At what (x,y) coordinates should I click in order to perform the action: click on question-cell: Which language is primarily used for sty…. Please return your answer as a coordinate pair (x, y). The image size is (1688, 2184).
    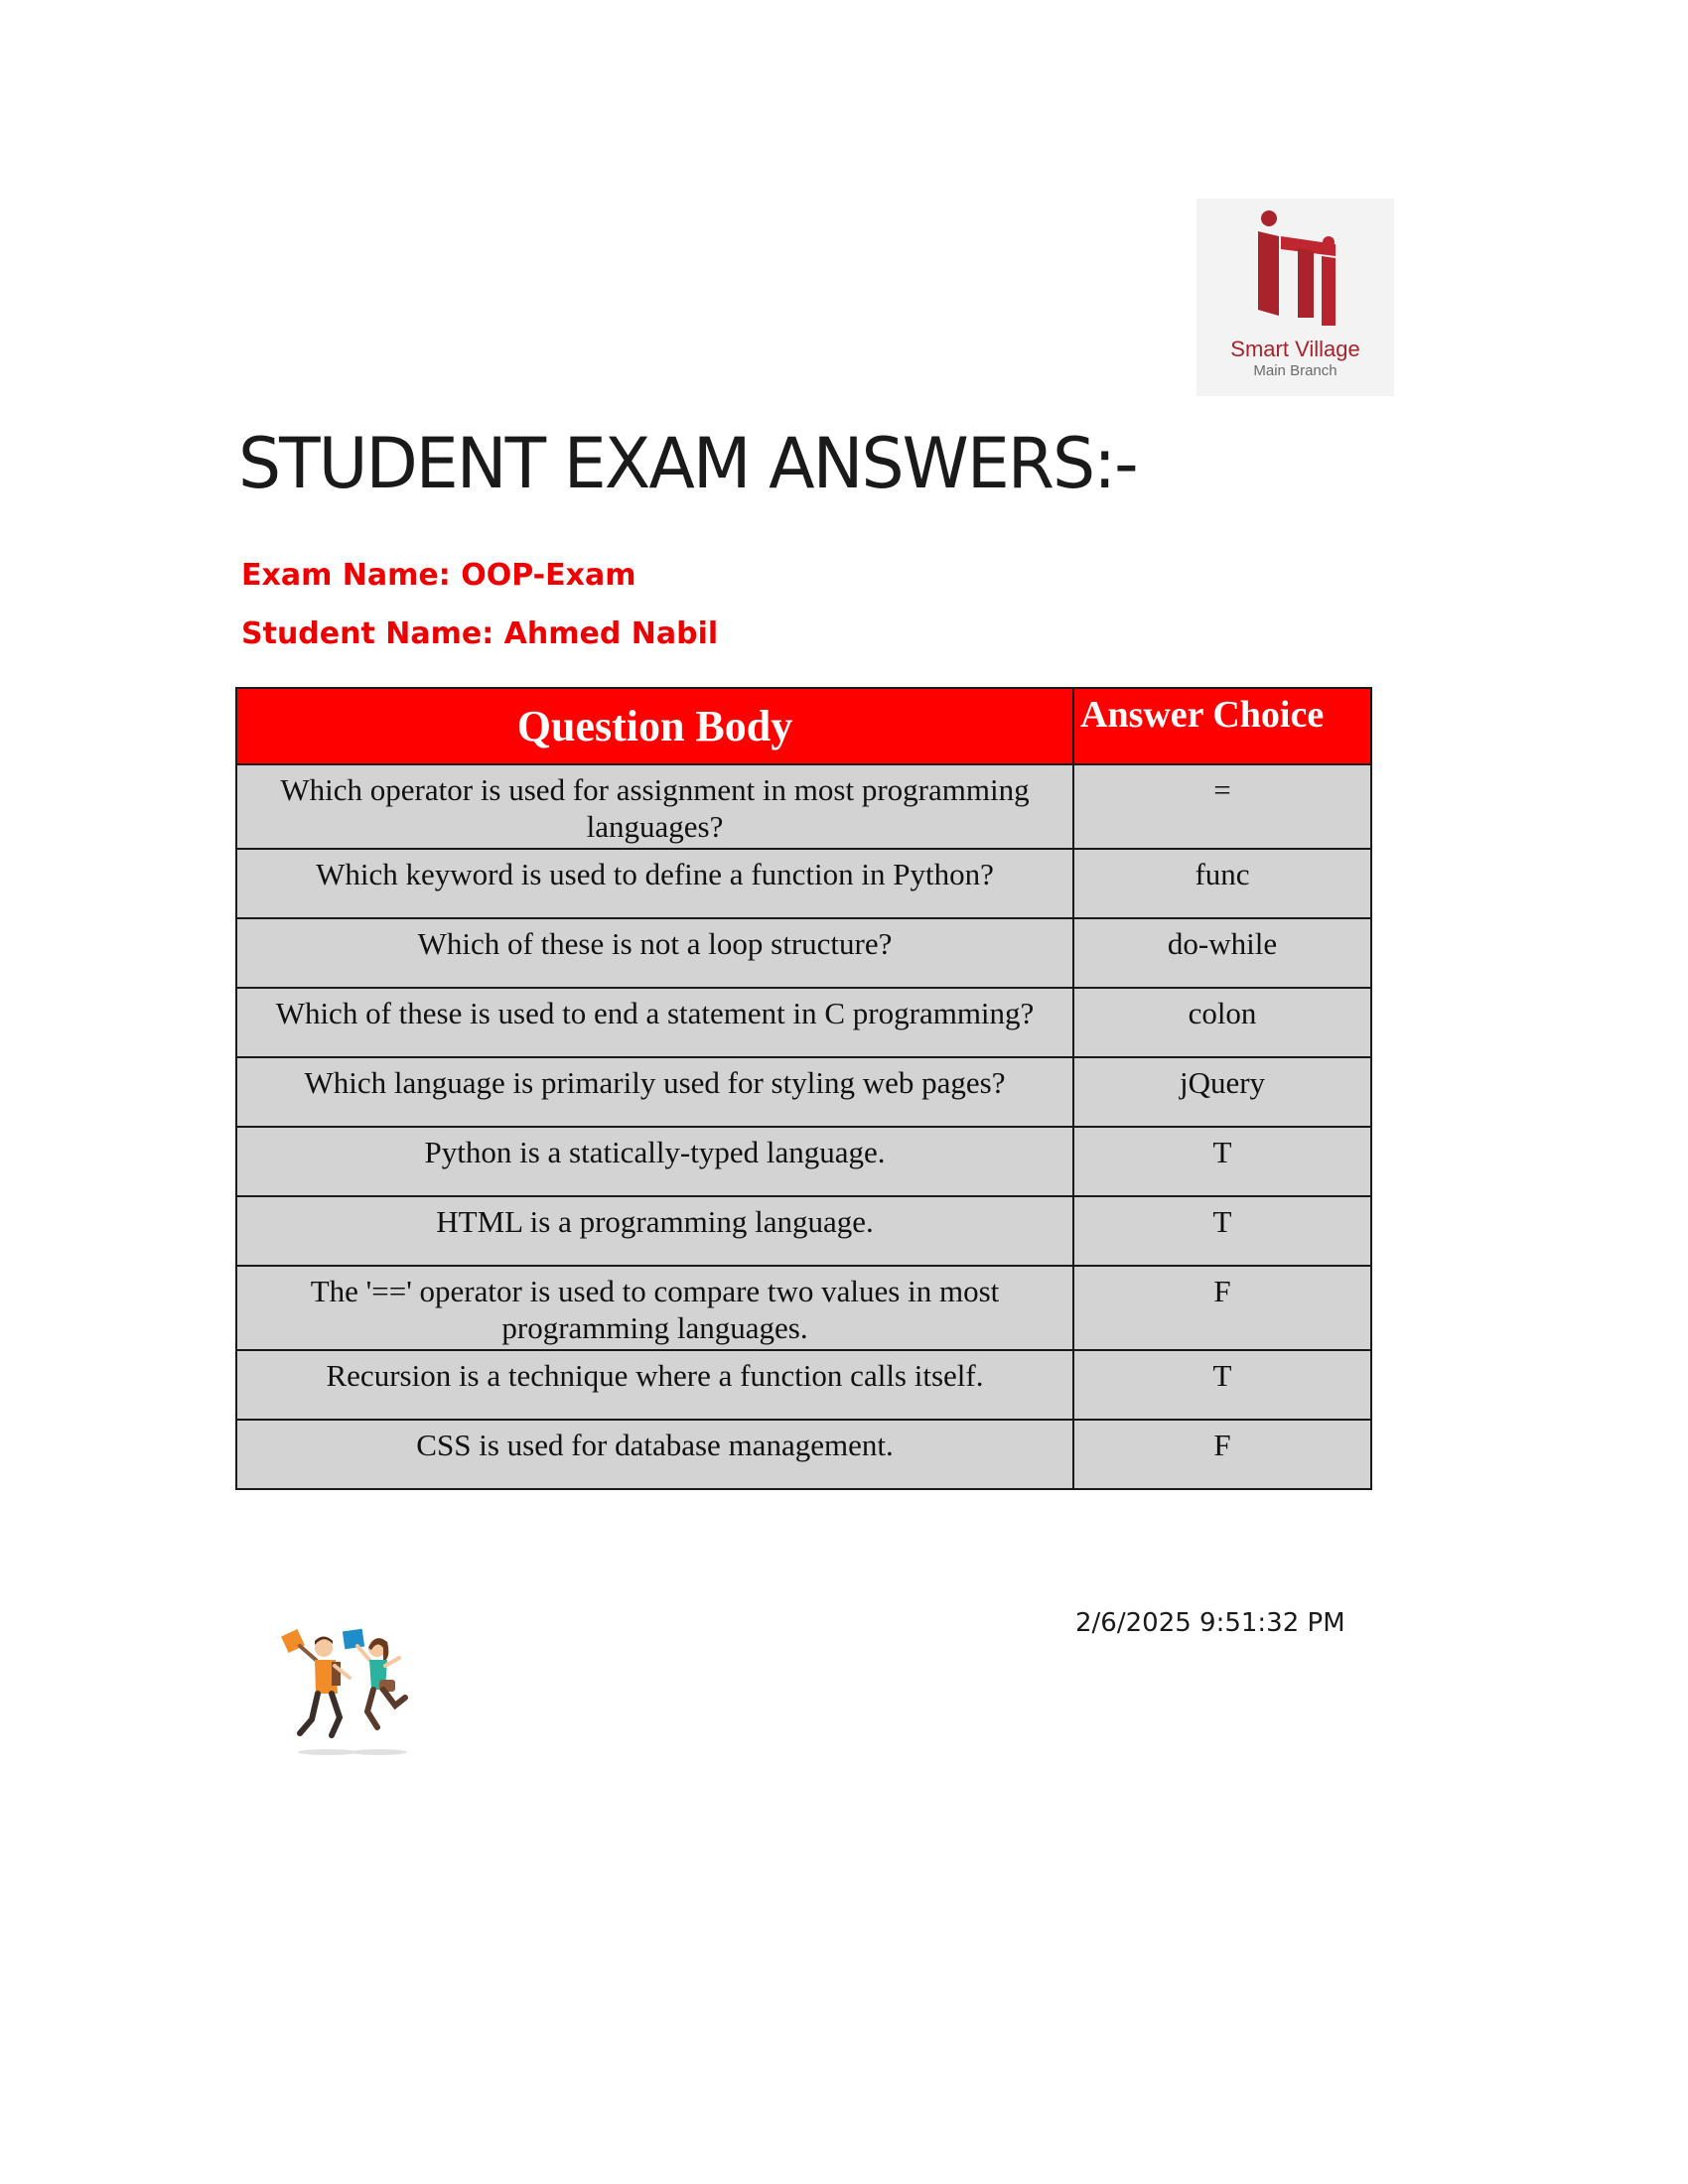
    Looking at the image, I should click on (654, 1092).